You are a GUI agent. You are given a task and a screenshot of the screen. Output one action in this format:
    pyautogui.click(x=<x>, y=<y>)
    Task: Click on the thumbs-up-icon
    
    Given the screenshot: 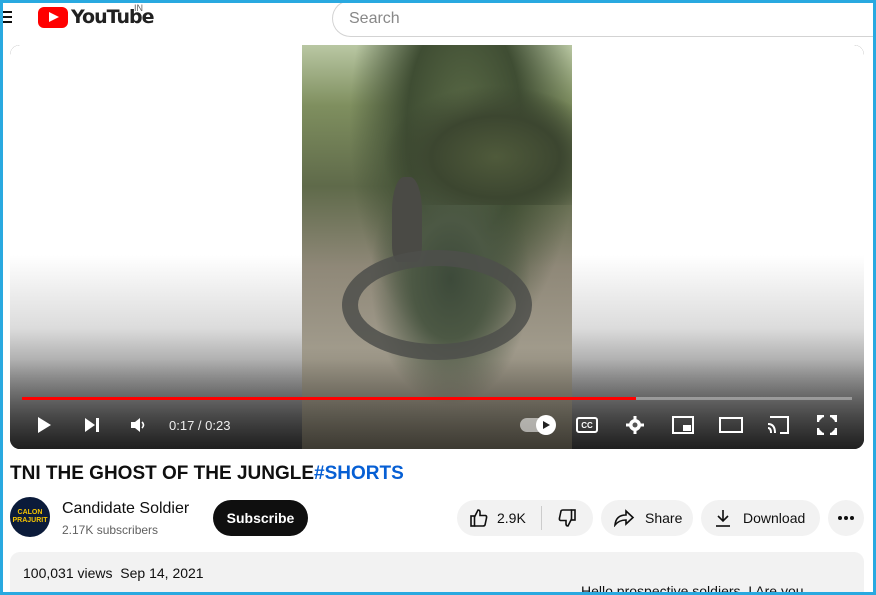 What is the action you would take?
    pyautogui.click(x=479, y=518)
    